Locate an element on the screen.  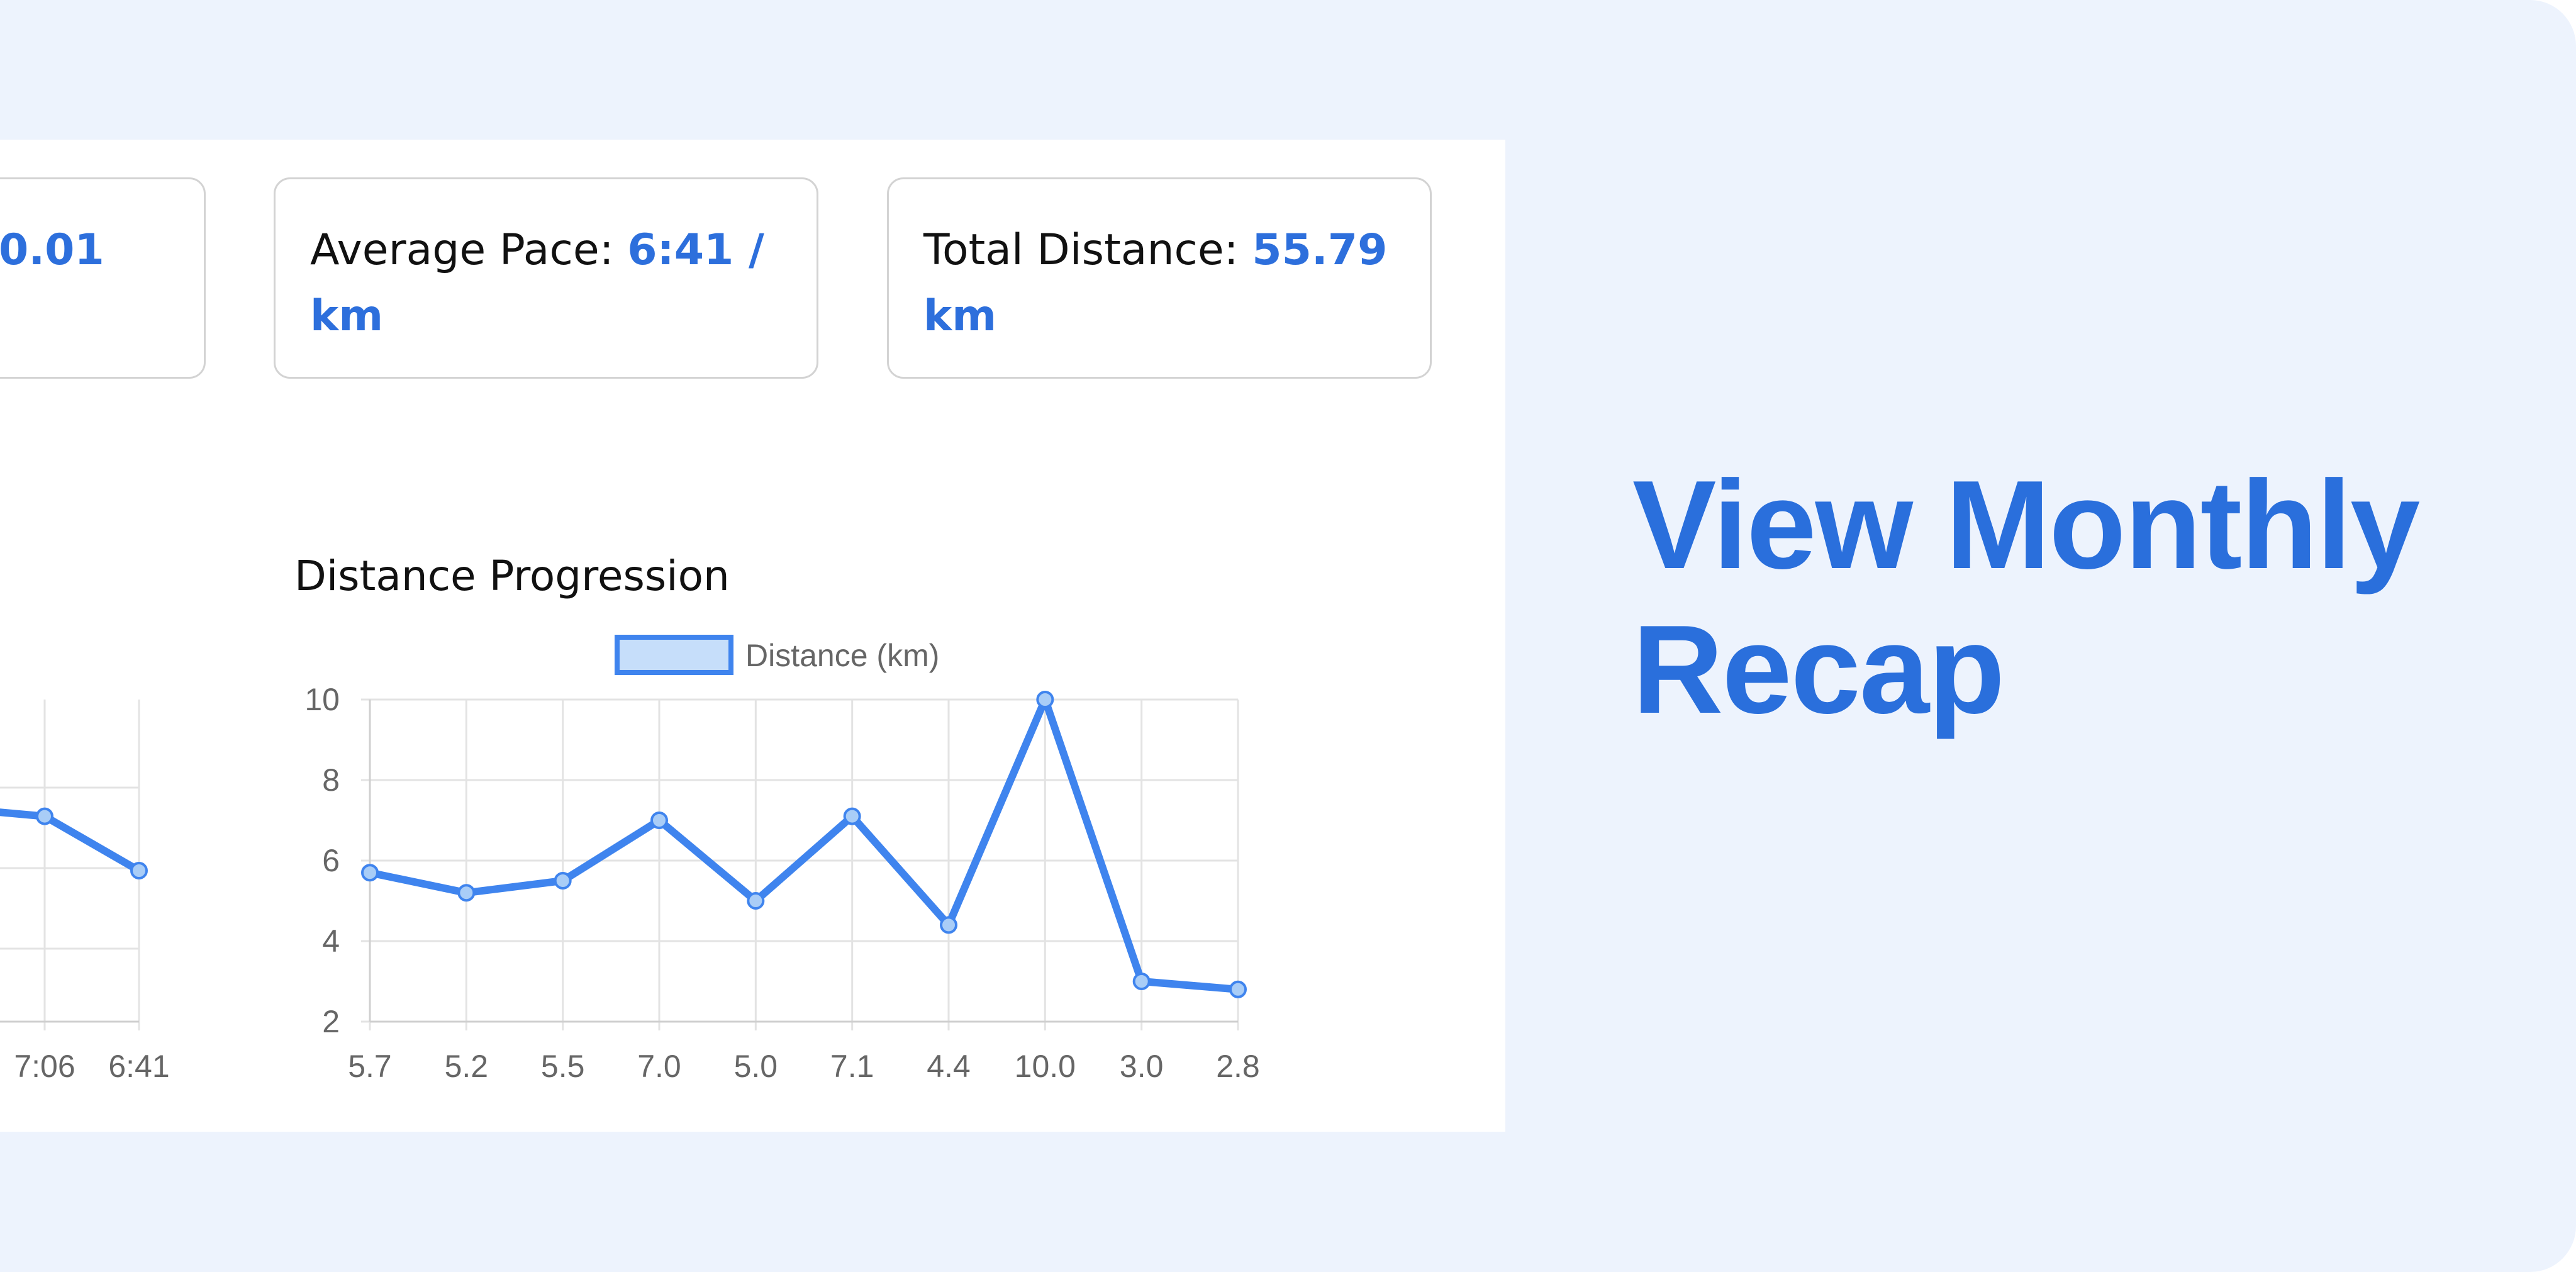
x-tick-label: 10.0 is located at coordinates (1045, 1066).